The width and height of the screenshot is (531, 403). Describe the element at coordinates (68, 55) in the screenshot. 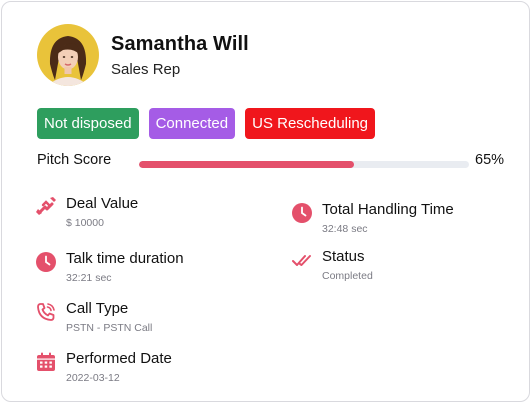

I see `avatar` at that location.